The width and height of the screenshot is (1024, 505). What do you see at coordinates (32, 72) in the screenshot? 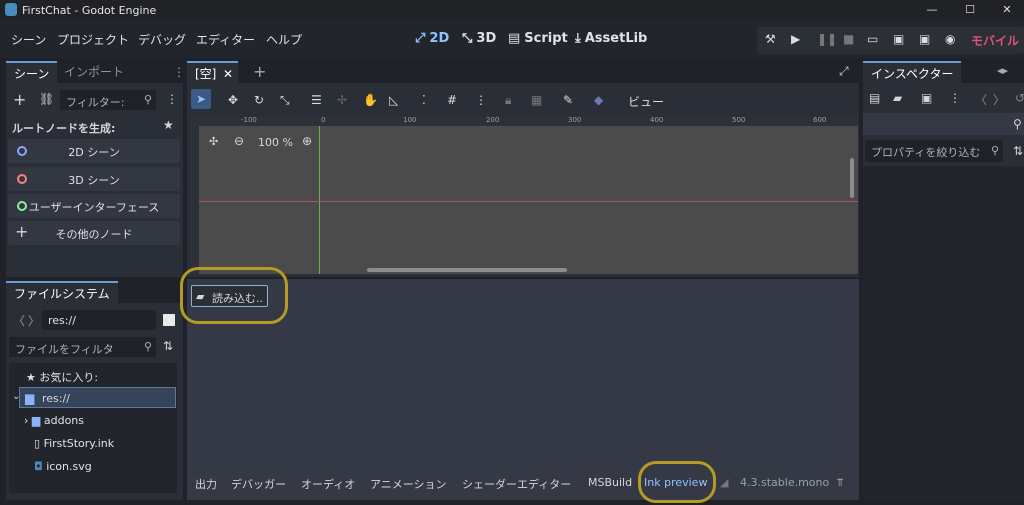
I see `tab-scene: シーン` at bounding box center [32, 72].